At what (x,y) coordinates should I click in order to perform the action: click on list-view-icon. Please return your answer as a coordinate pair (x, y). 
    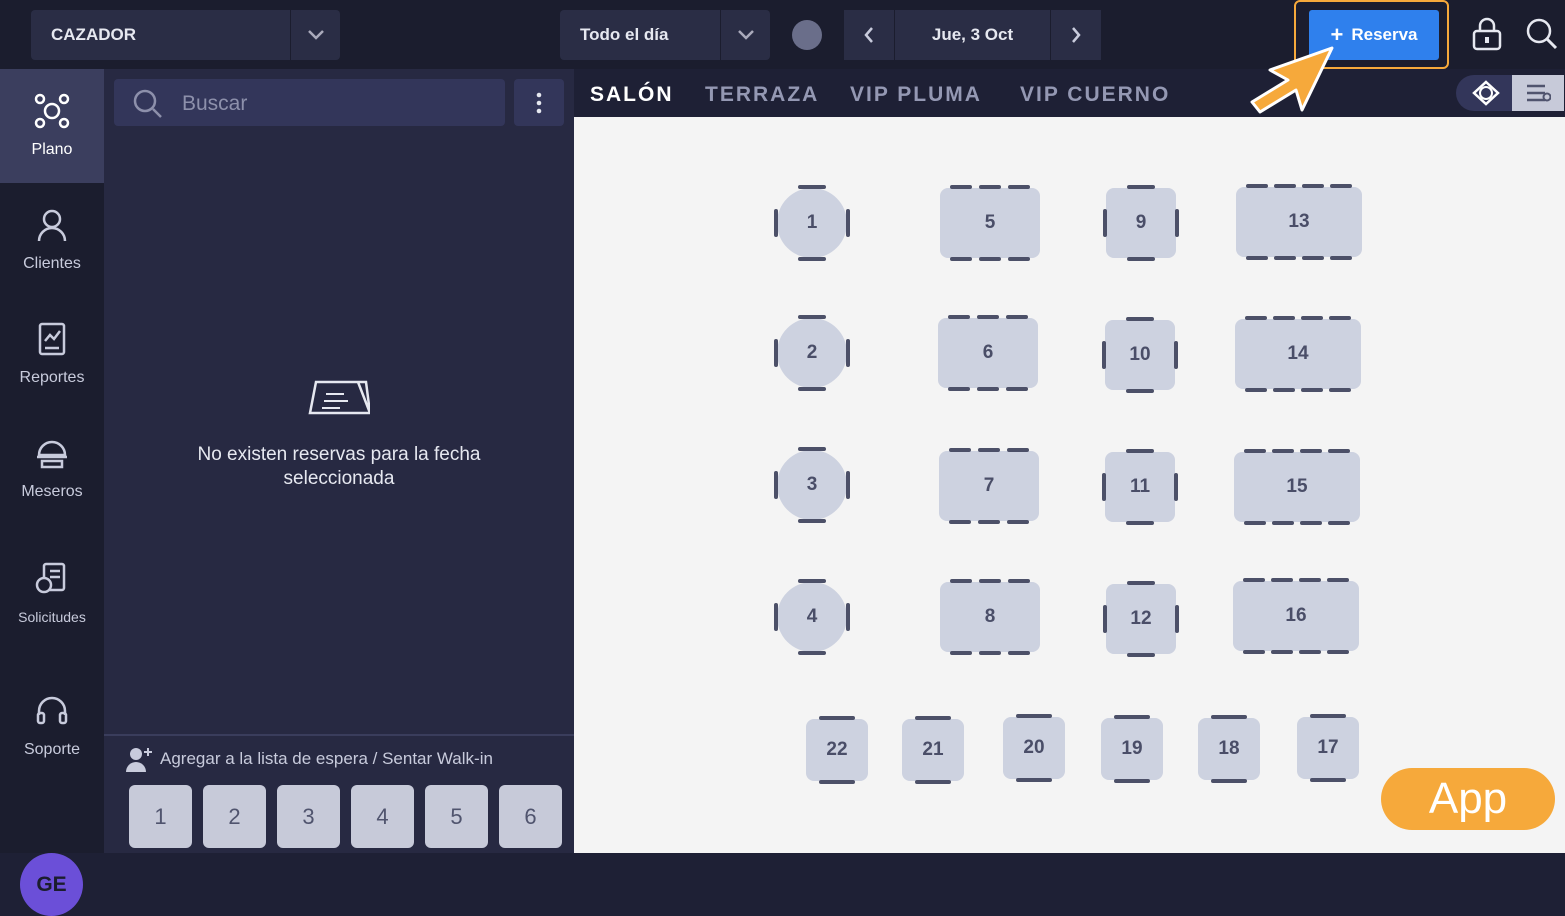
    Looking at the image, I should click on (1539, 93).